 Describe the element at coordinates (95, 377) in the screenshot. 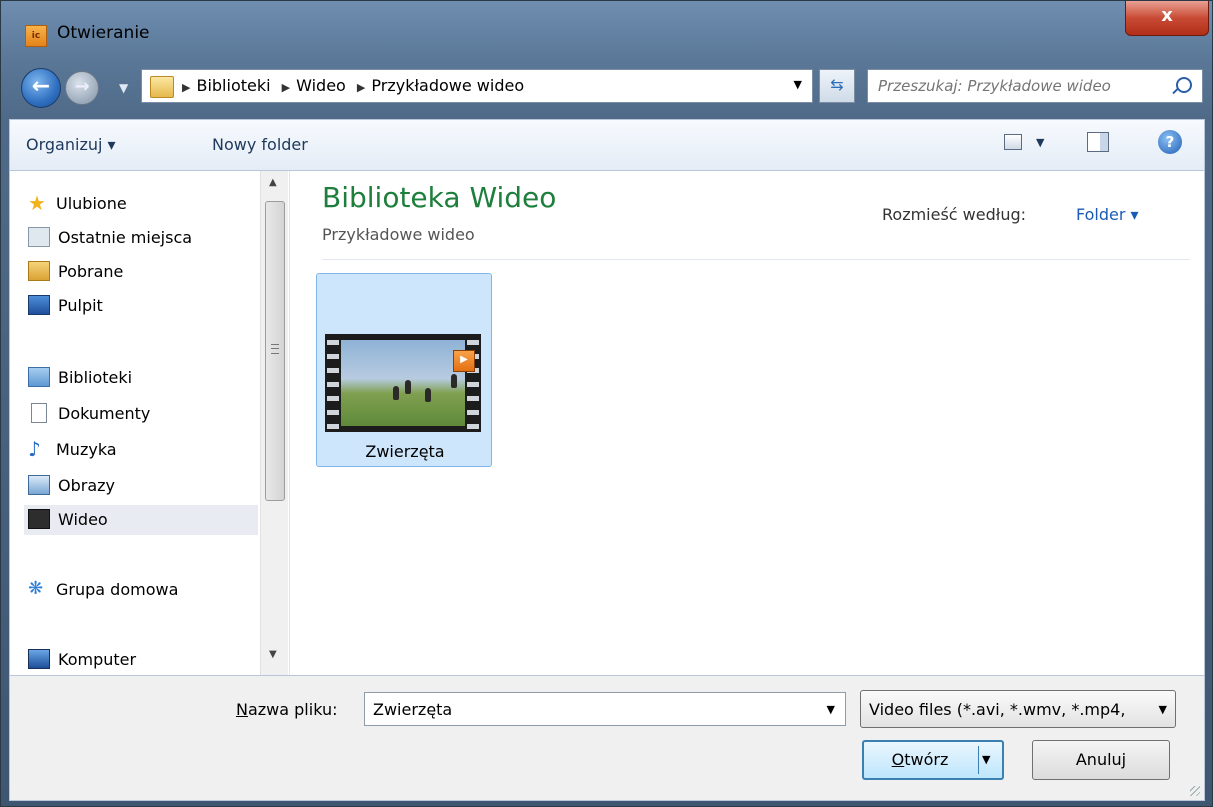

I see `sidebar-item-label: Biblioteki` at that location.